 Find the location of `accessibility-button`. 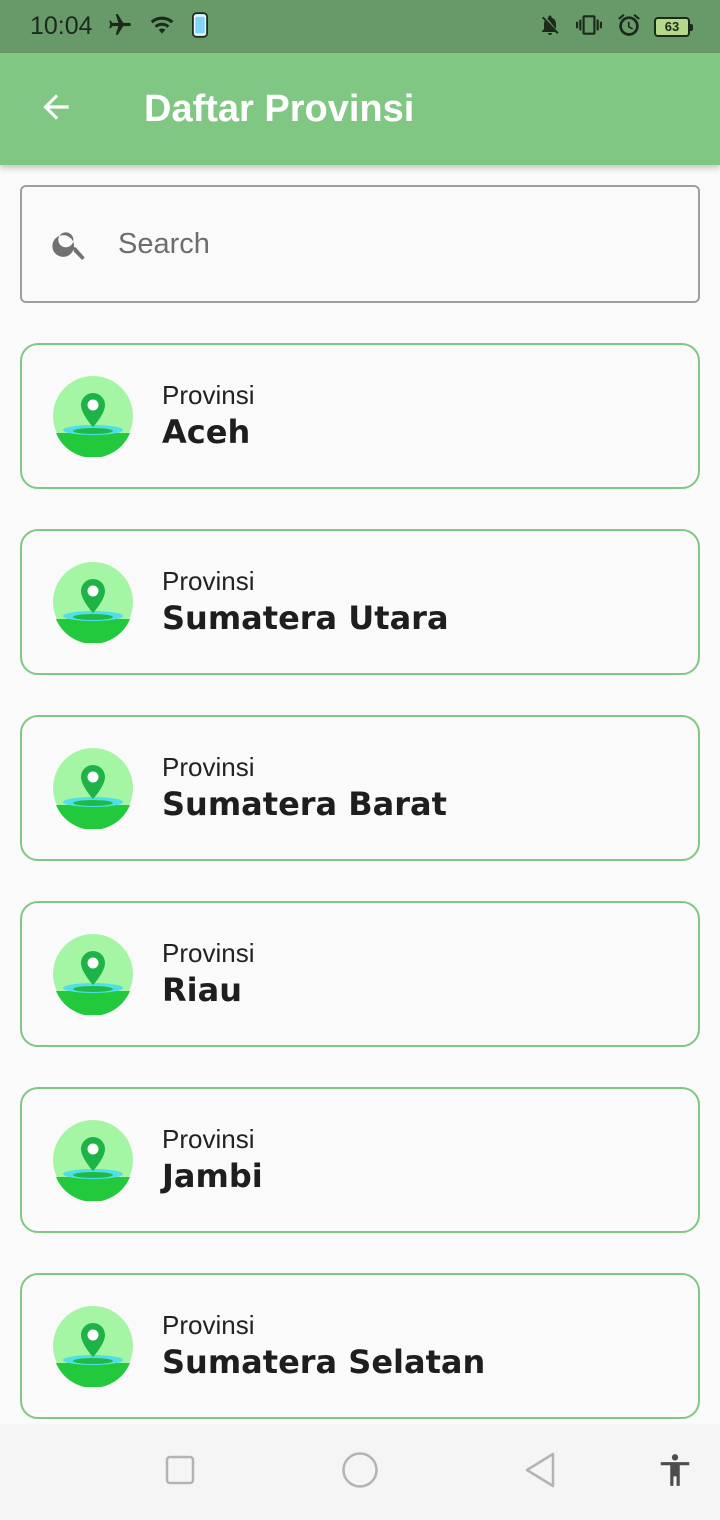

accessibility-button is located at coordinates (675, 1472).